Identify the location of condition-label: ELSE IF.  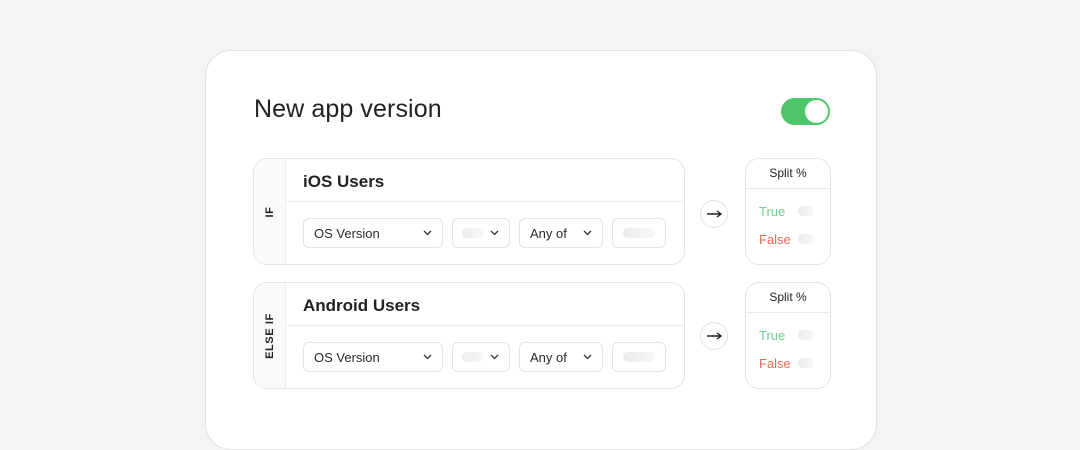
(269, 335).